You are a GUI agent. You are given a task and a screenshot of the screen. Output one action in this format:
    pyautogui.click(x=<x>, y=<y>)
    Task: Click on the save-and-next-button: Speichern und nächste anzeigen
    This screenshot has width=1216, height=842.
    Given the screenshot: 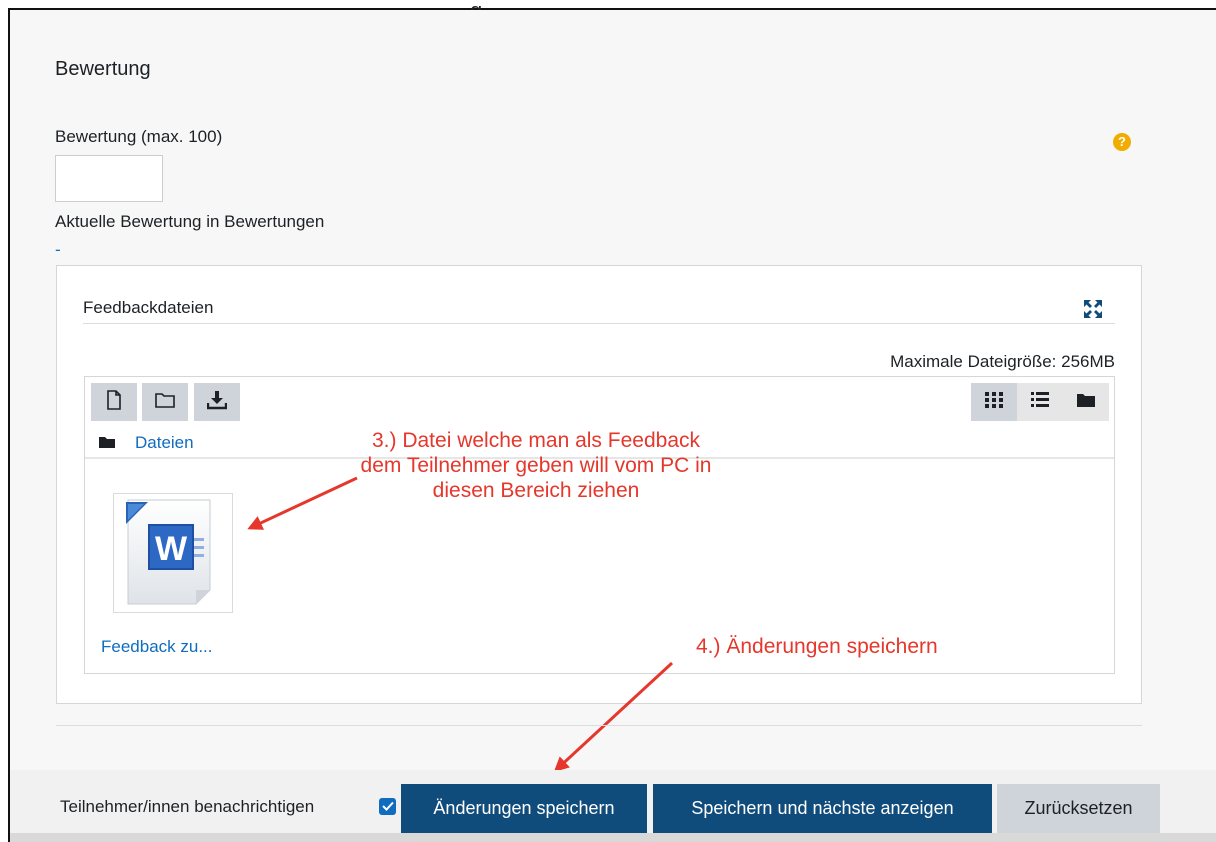 What is the action you would take?
    pyautogui.click(x=822, y=808)
    